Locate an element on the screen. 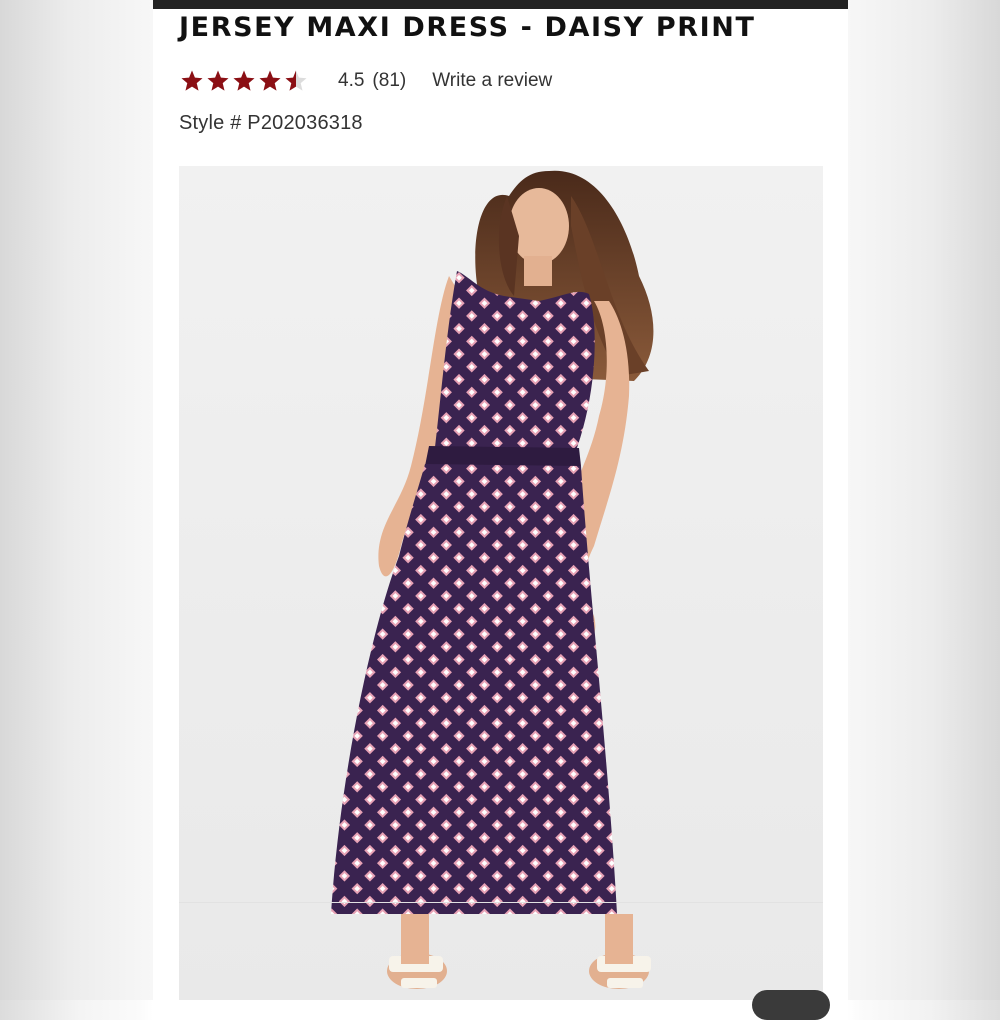 The height and width of the screenshot is (1020, 1000). star-rating is located at coordinates (245, 81).